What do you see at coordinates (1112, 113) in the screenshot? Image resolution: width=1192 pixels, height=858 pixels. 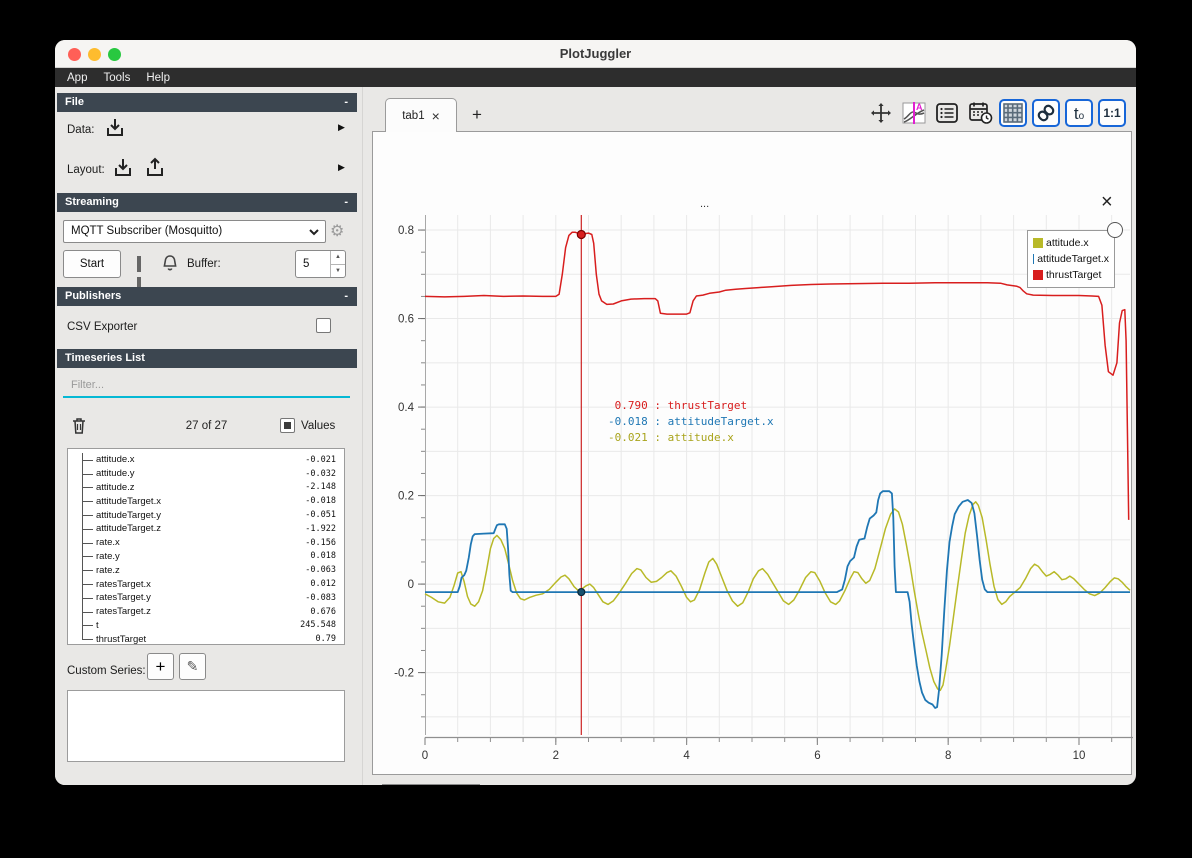 I see `ratio-icon: 1:1` at bounding box center [1112, 113].